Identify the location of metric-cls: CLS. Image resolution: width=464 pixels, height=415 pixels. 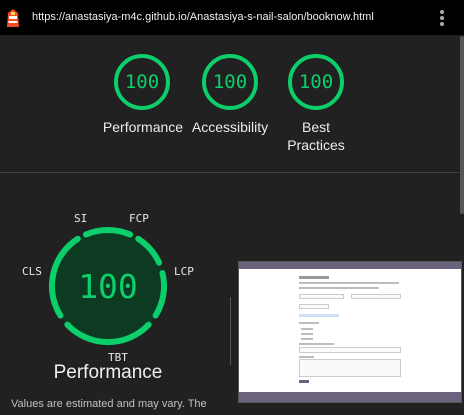
(32, 271).